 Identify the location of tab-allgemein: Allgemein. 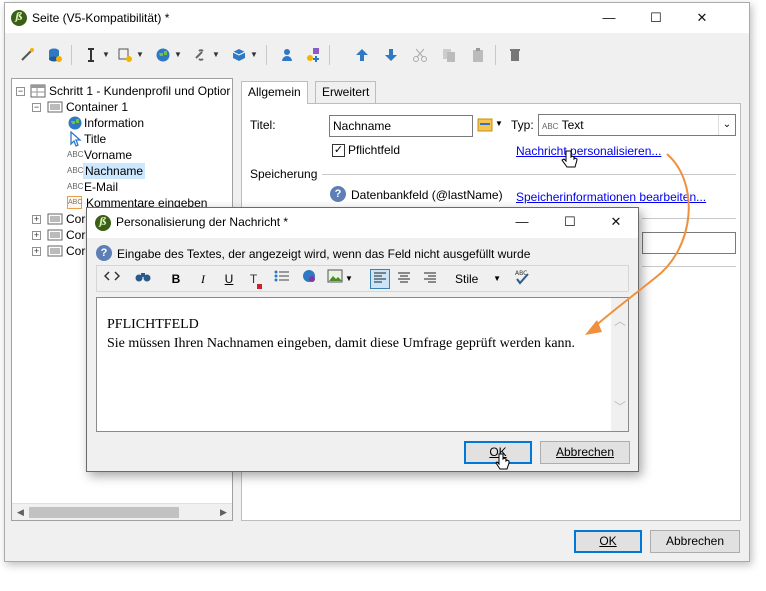
(274, 92).